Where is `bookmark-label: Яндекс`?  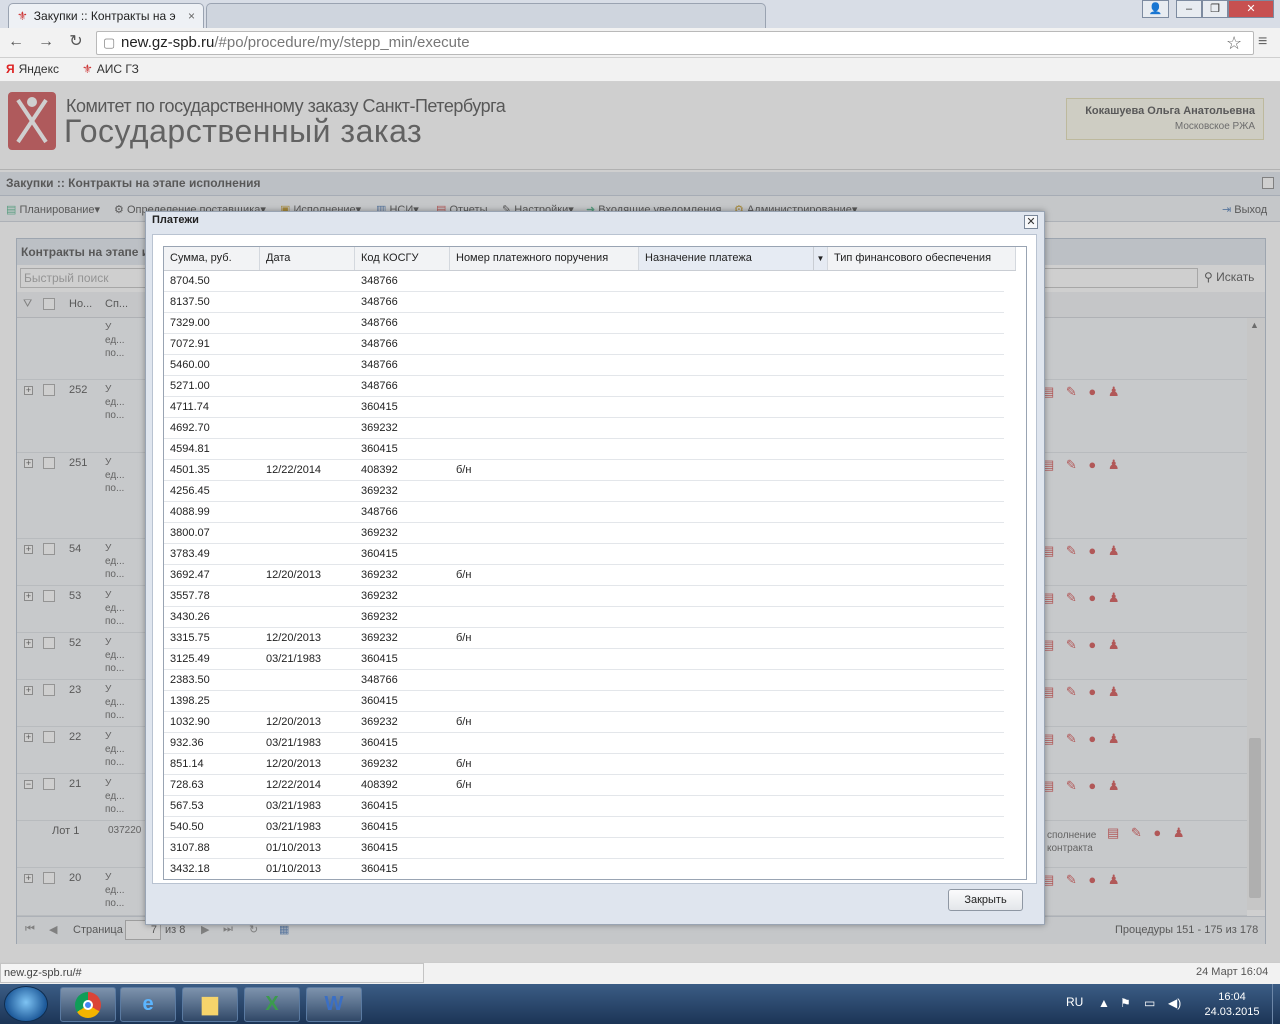 bookmark-label: Яндекс is located at coordinates (38, 69).